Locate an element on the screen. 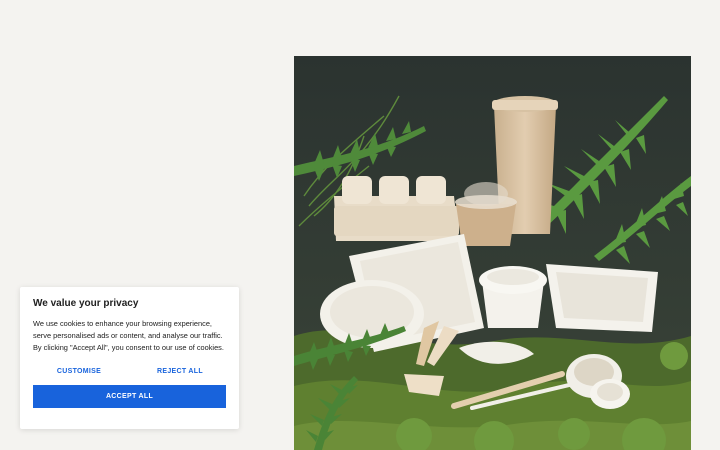  customise-button: CUSTOMISE is located at coordinates (79, 371).